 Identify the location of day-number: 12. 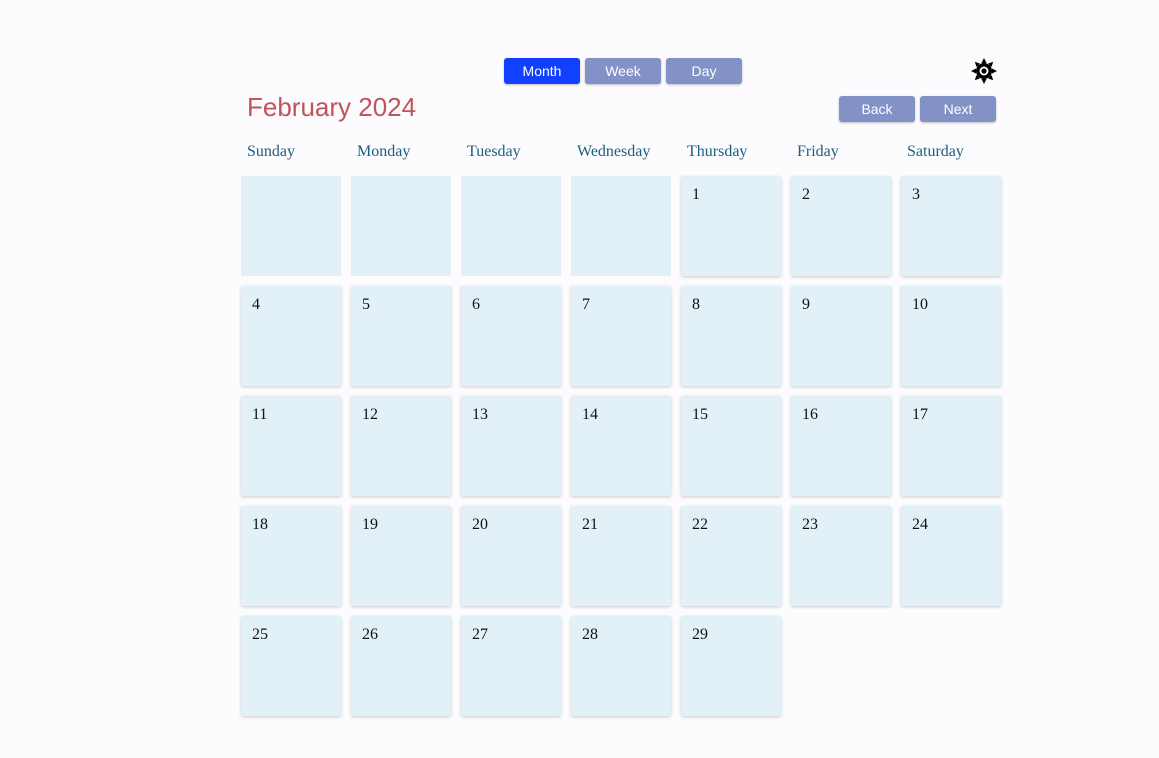
(370, 414).